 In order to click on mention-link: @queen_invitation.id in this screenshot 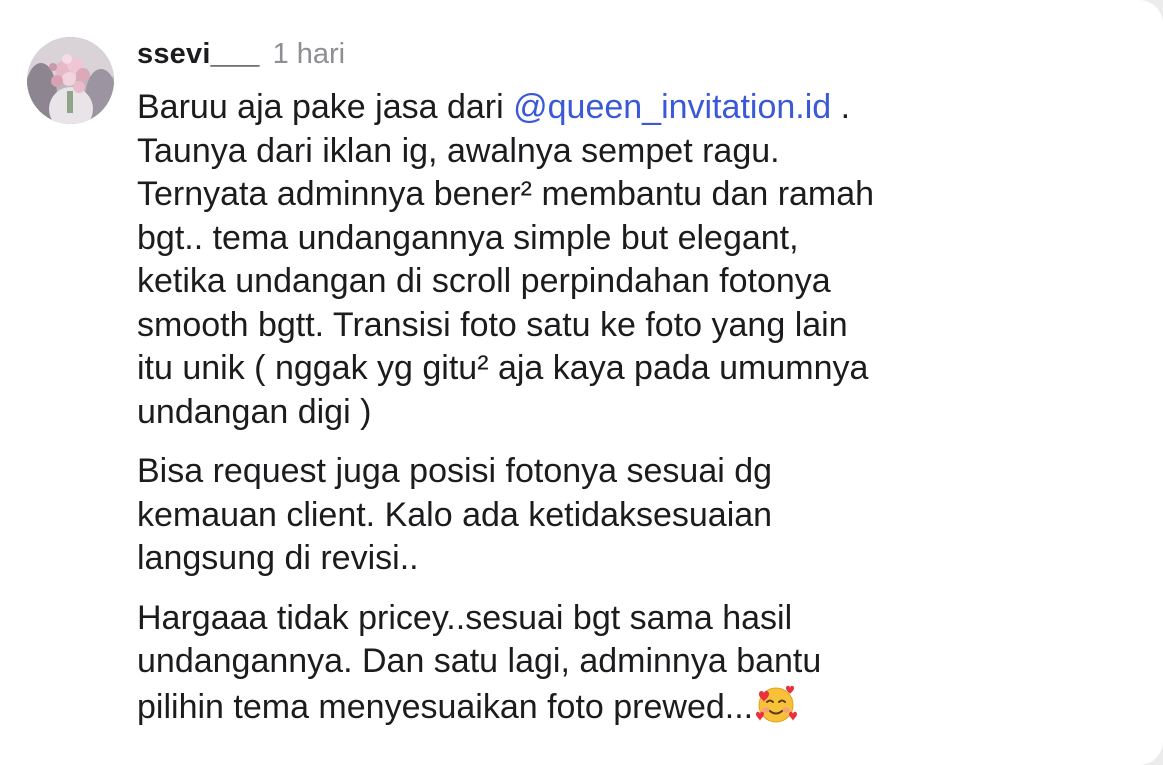, I will do `click(672, 107)`.